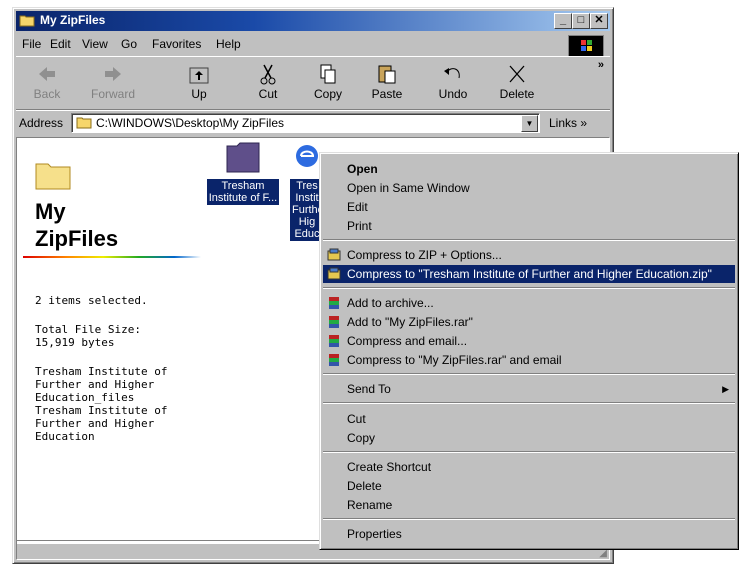 The width and height of the screenshot is (739, 565). I want to click on links-button: Links », so click(568, 123).